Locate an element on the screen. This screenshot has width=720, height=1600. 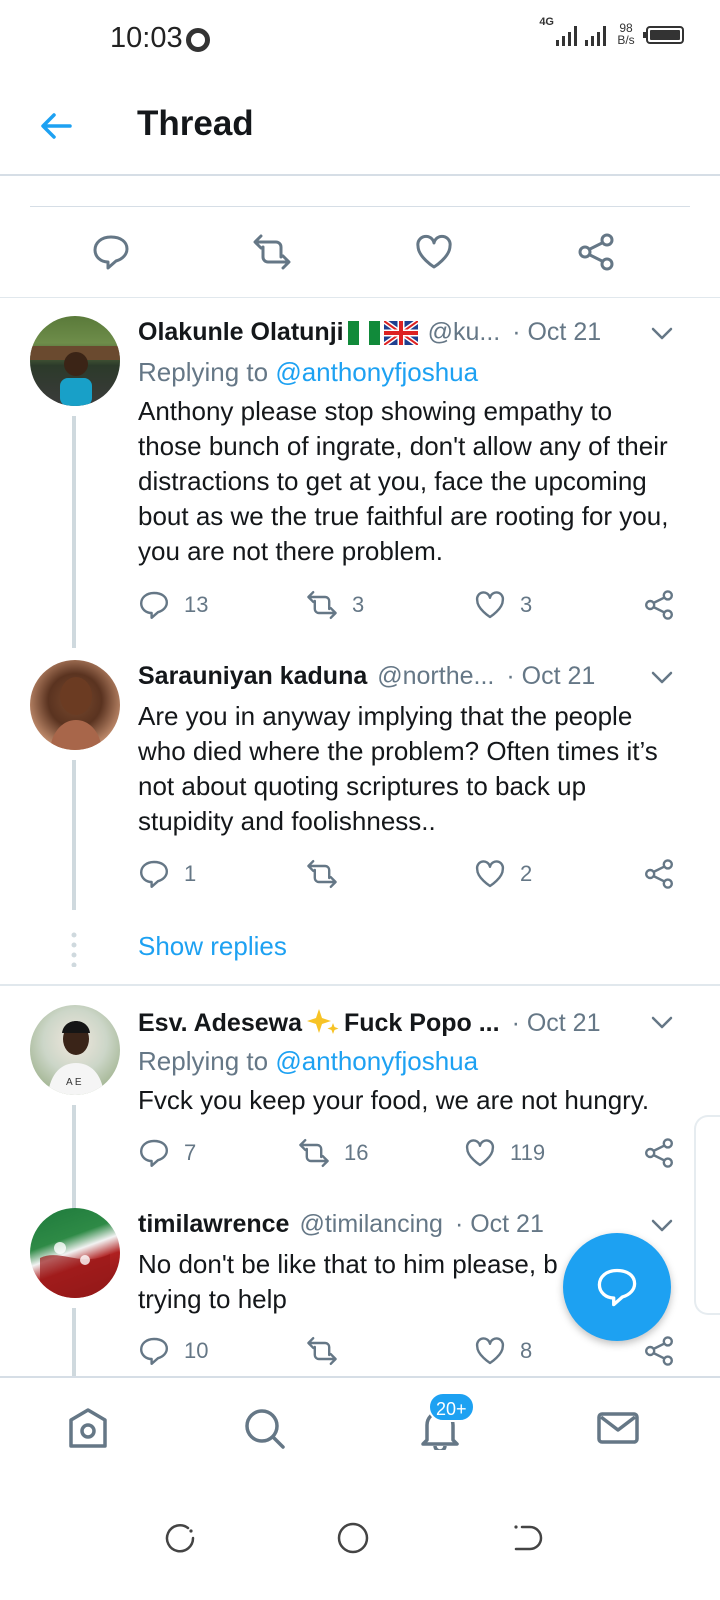
svg-text: A E is located at coordinates (74, 1082).